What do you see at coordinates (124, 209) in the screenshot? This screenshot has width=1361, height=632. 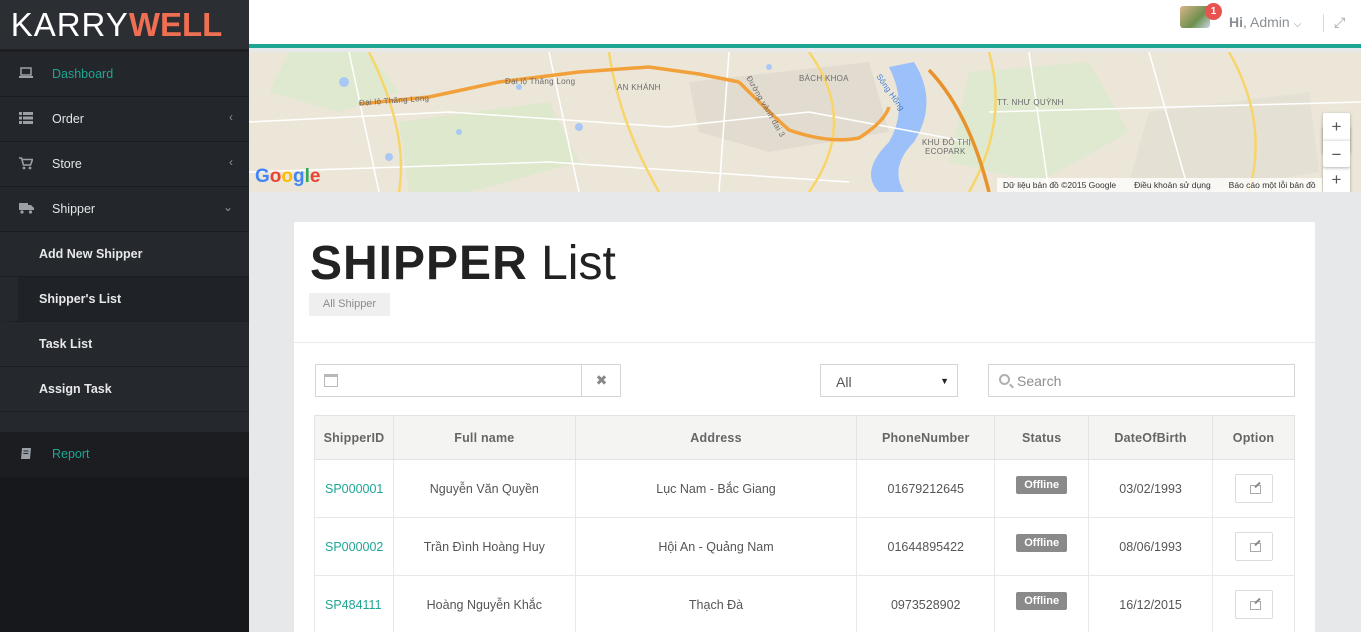 I see `sidebar-item-shipper: Shipper ⌄` at bounding box center [124, 209].